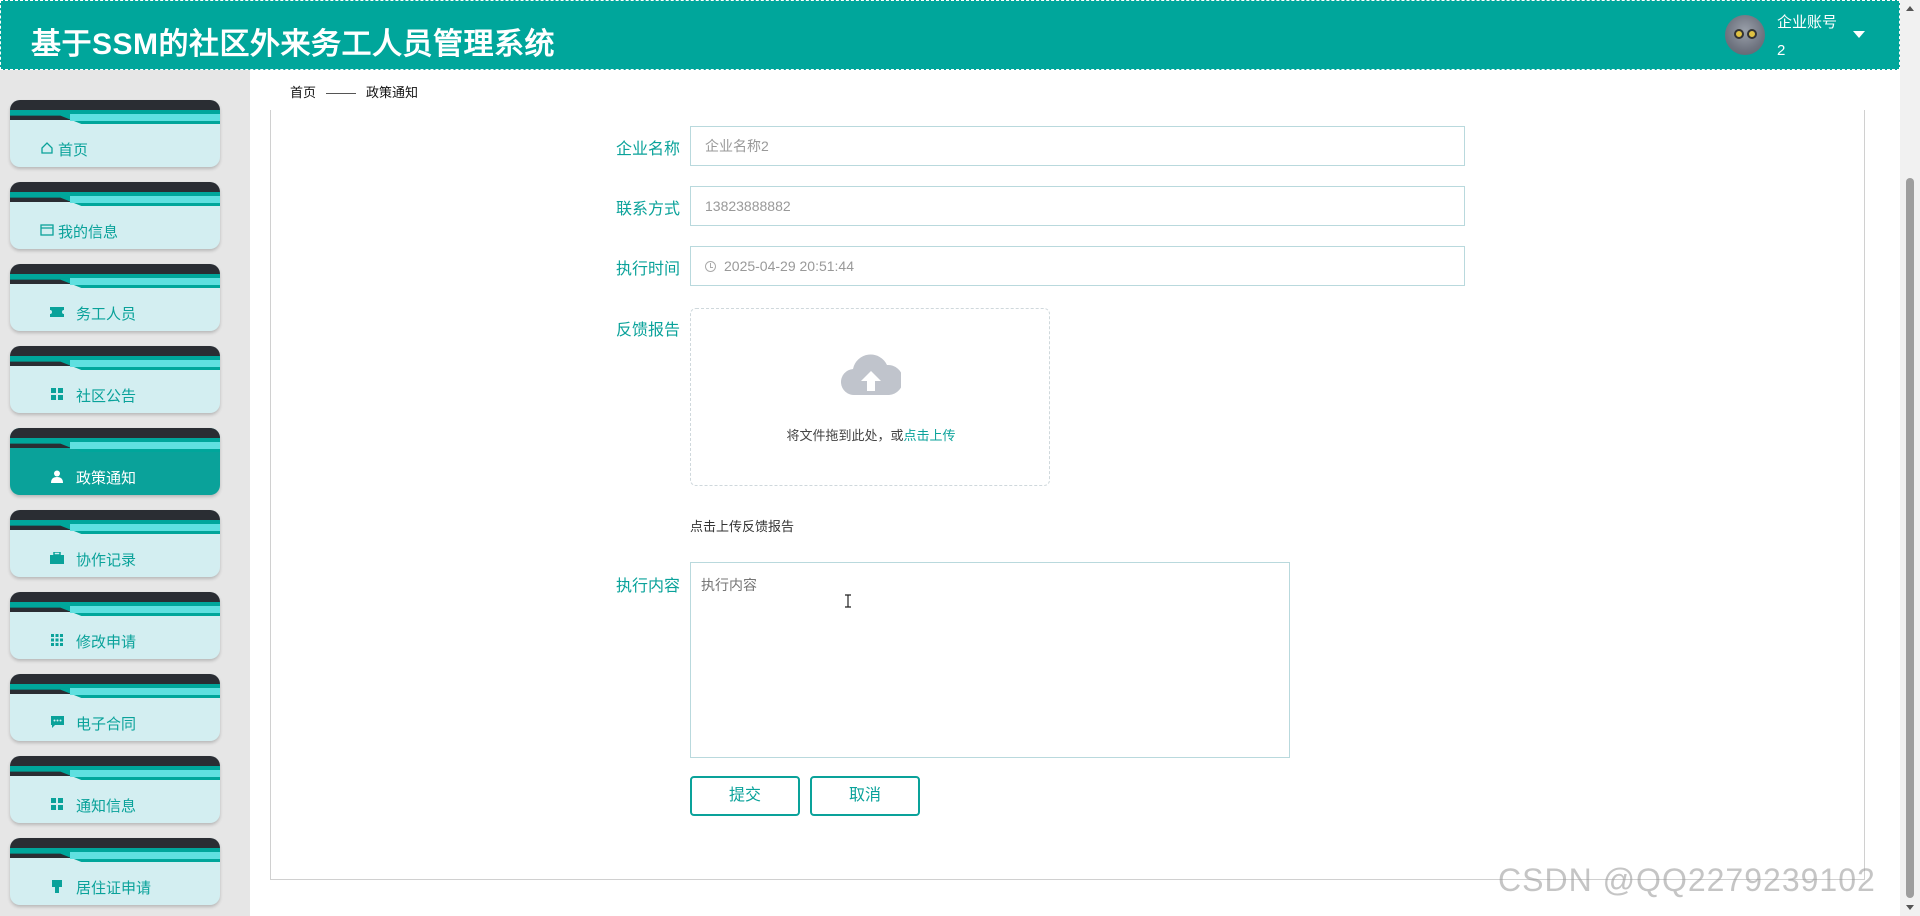  What do you see at coordinates (1910, 8) in the screenshot?
I see `scroll-up-icon` at bounding box center [1910, 8].